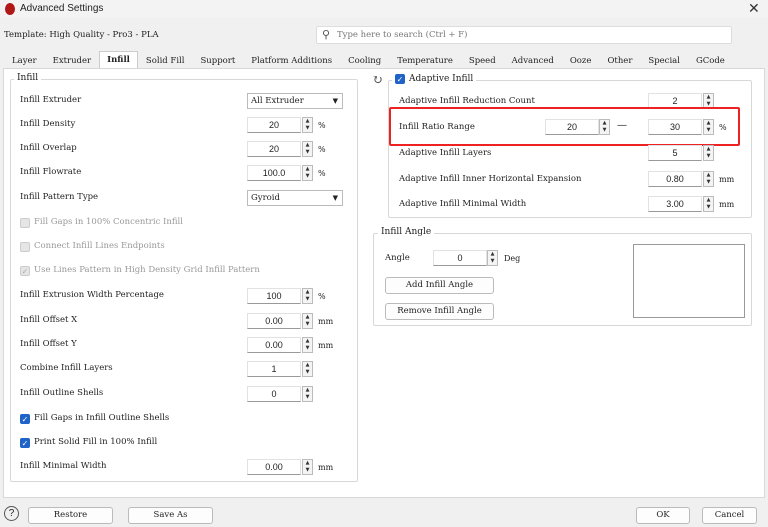 This screenshot has width=768, height=527. Describe the element at coordinates (277, 101) in the screenshot. I see `infill-extruder-value: All Extruder` at that location.